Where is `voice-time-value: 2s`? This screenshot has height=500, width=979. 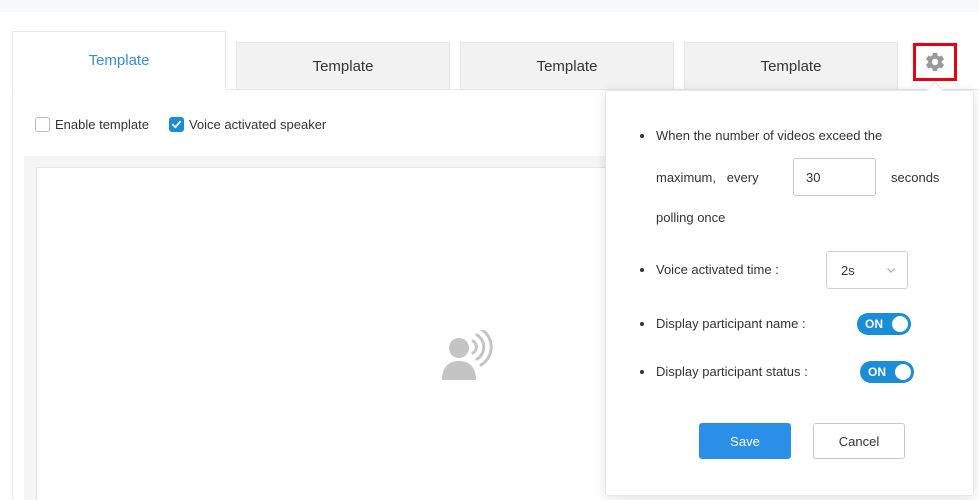 voice-time-value: 2s is located at coordinates (848, 270).